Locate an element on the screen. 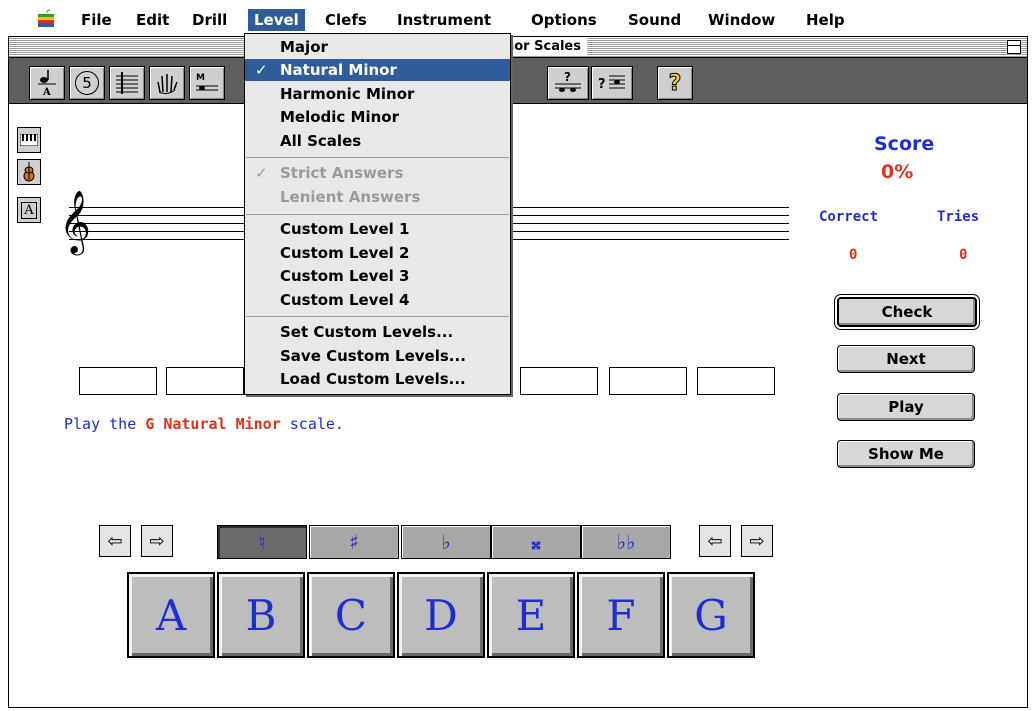  window-title: nor Scales is located at coordinates (543, 47).